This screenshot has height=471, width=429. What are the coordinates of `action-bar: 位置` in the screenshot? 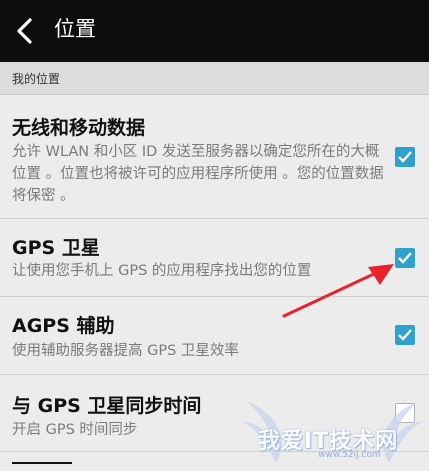 It's located at (214, 31).